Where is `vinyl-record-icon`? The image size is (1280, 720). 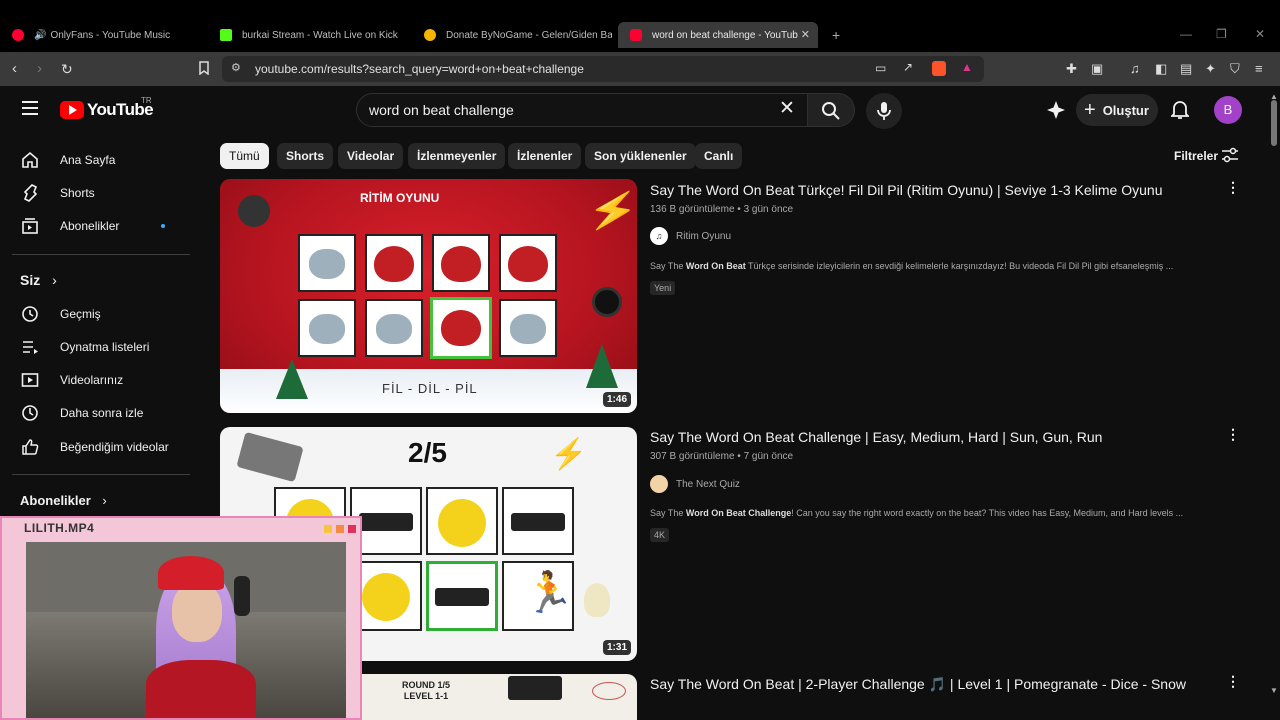 vinyl-record-icon is located at coordinates (607, 302).